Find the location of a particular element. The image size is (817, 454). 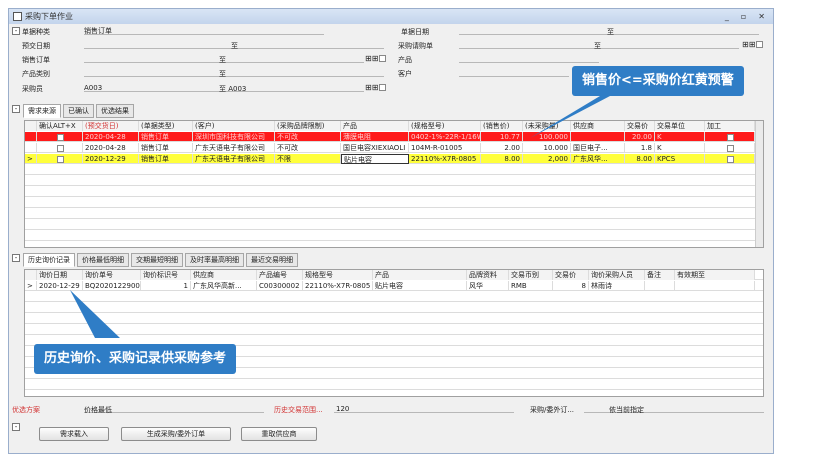

history-callout: 历史询价、采购记录供采购参考 is located at coordinates (135, 359).